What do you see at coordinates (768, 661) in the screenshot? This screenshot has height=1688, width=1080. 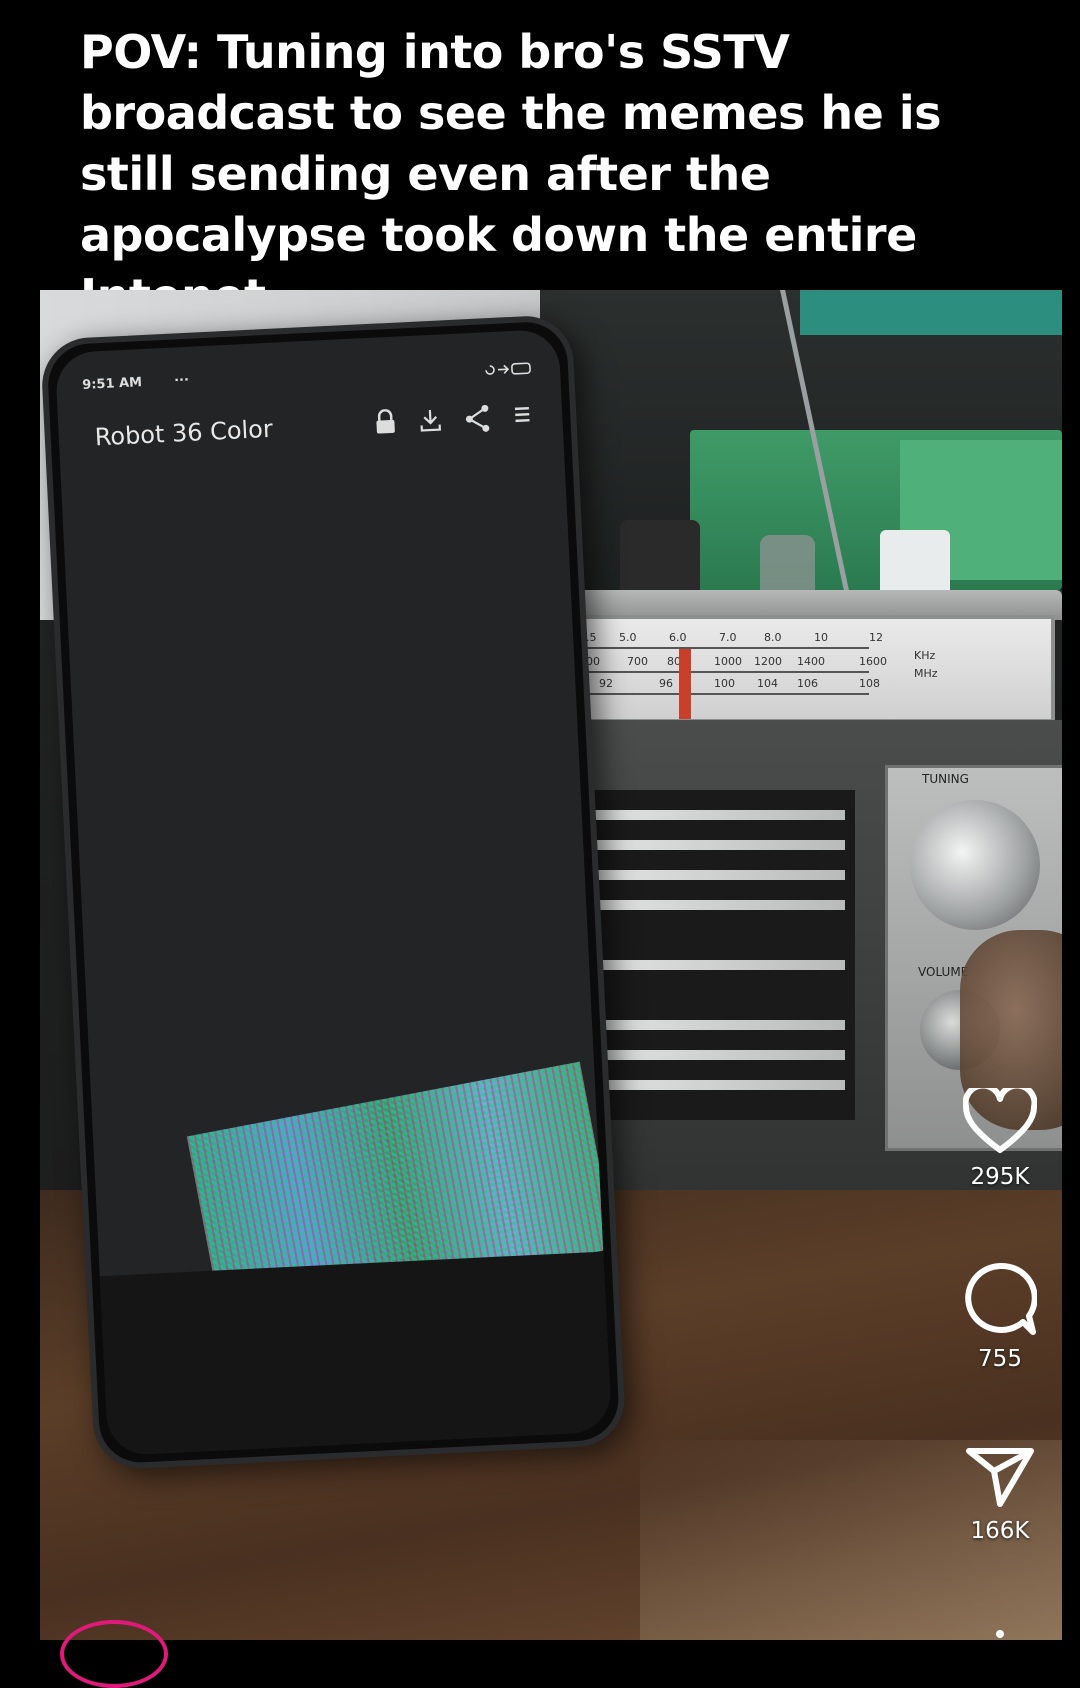 I see `dial-num: 1200` at bounding box center [768, 661].